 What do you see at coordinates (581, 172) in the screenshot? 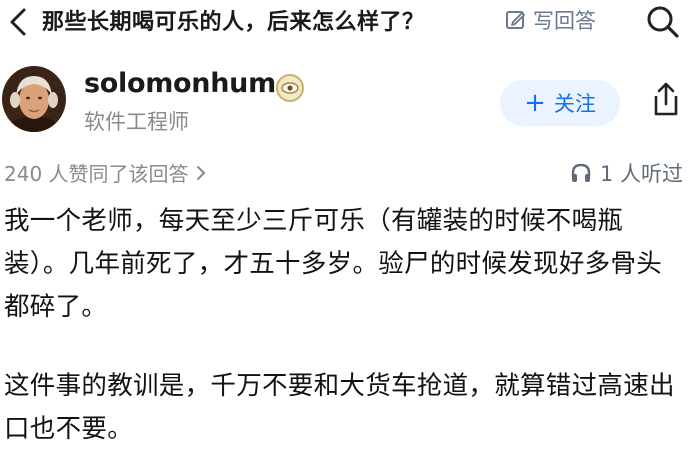
I see `headphones-icon` at bounding box center [581, 172].